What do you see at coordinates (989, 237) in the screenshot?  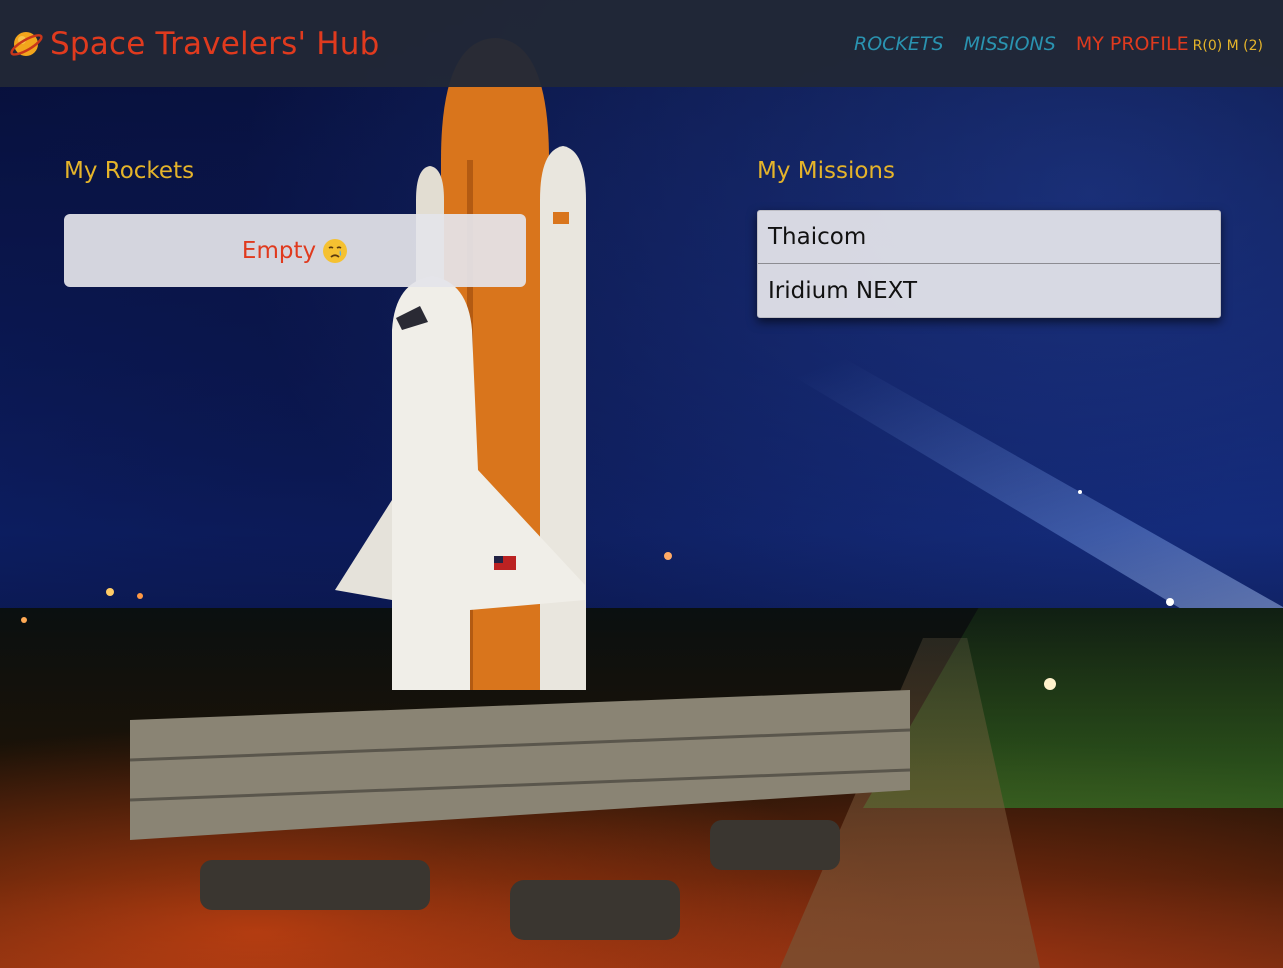 I see `list-item: Thaicom` at bounding box center [989, 237].